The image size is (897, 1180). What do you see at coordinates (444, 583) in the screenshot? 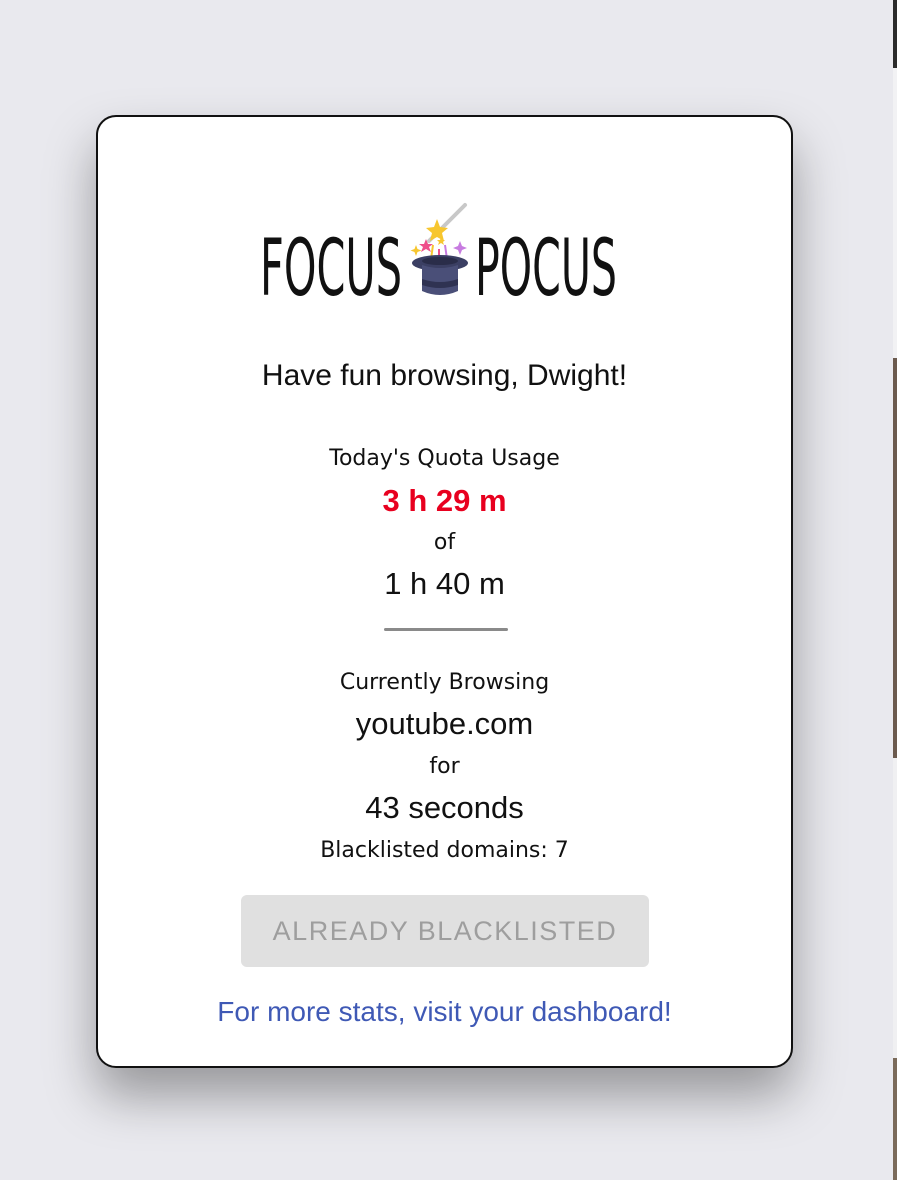
I see `quota-total-value: 1 h 40 m` at bounding box center [444, 583].